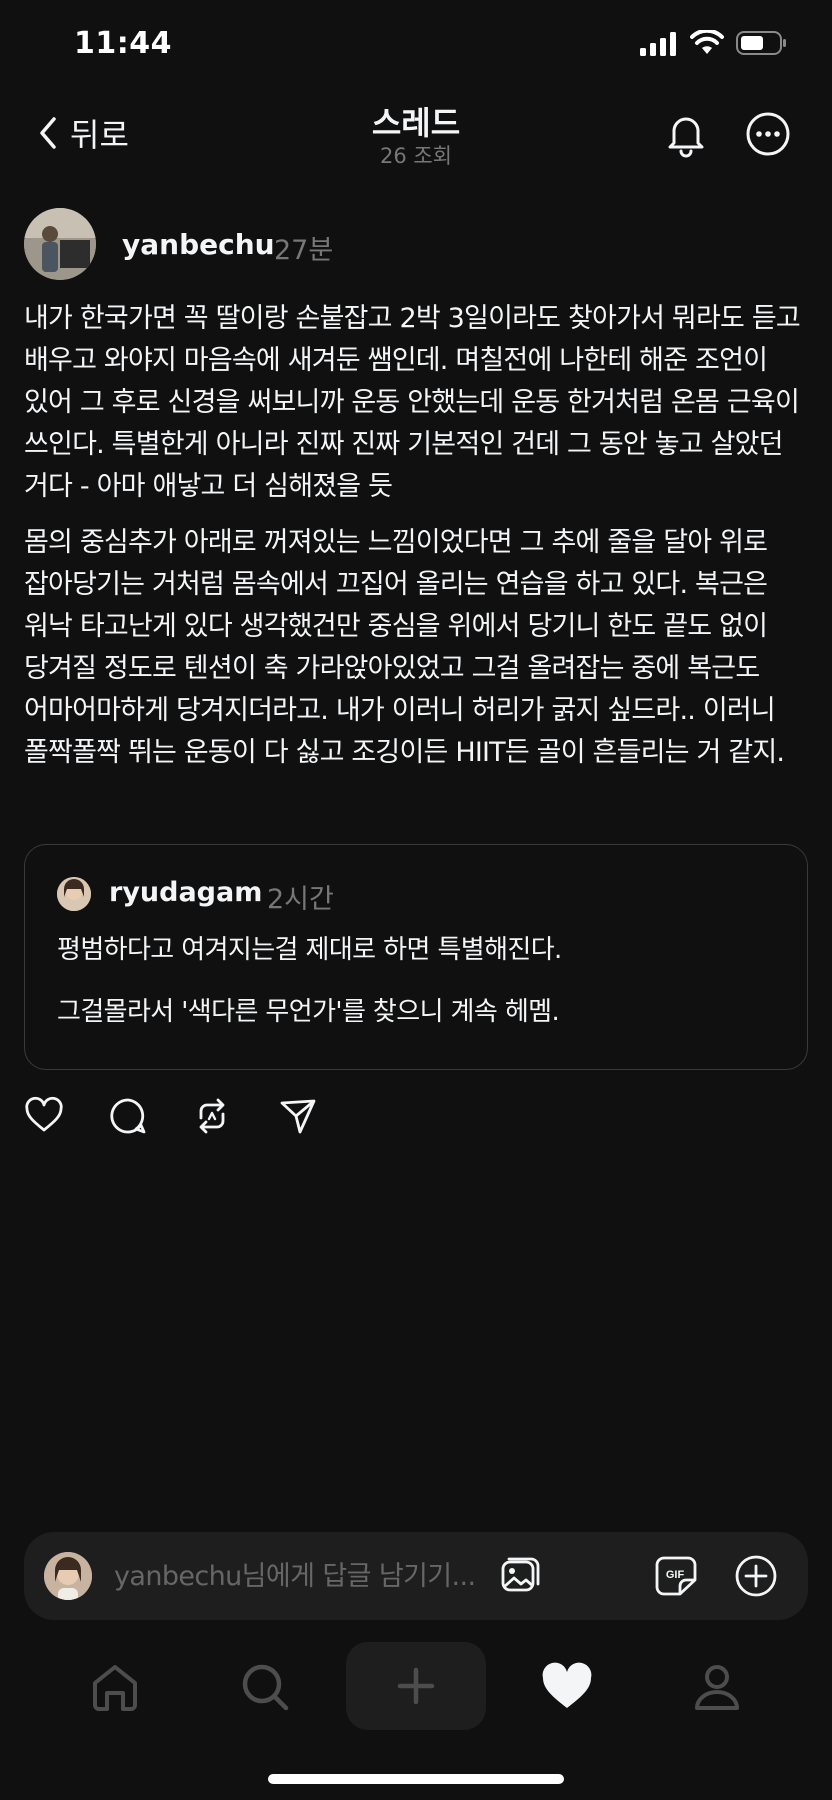 The width and height of the screenshot is (832, 1800). Describe the element at coordinates (416, 1779) in the screenshot. I see `home-indicator` at that location.